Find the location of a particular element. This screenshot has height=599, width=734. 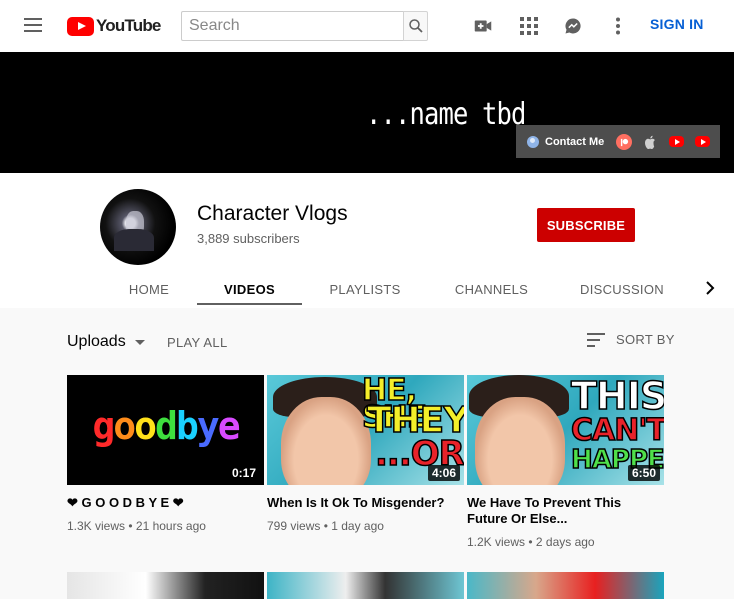

search-button is located at coordinates (415, 26).